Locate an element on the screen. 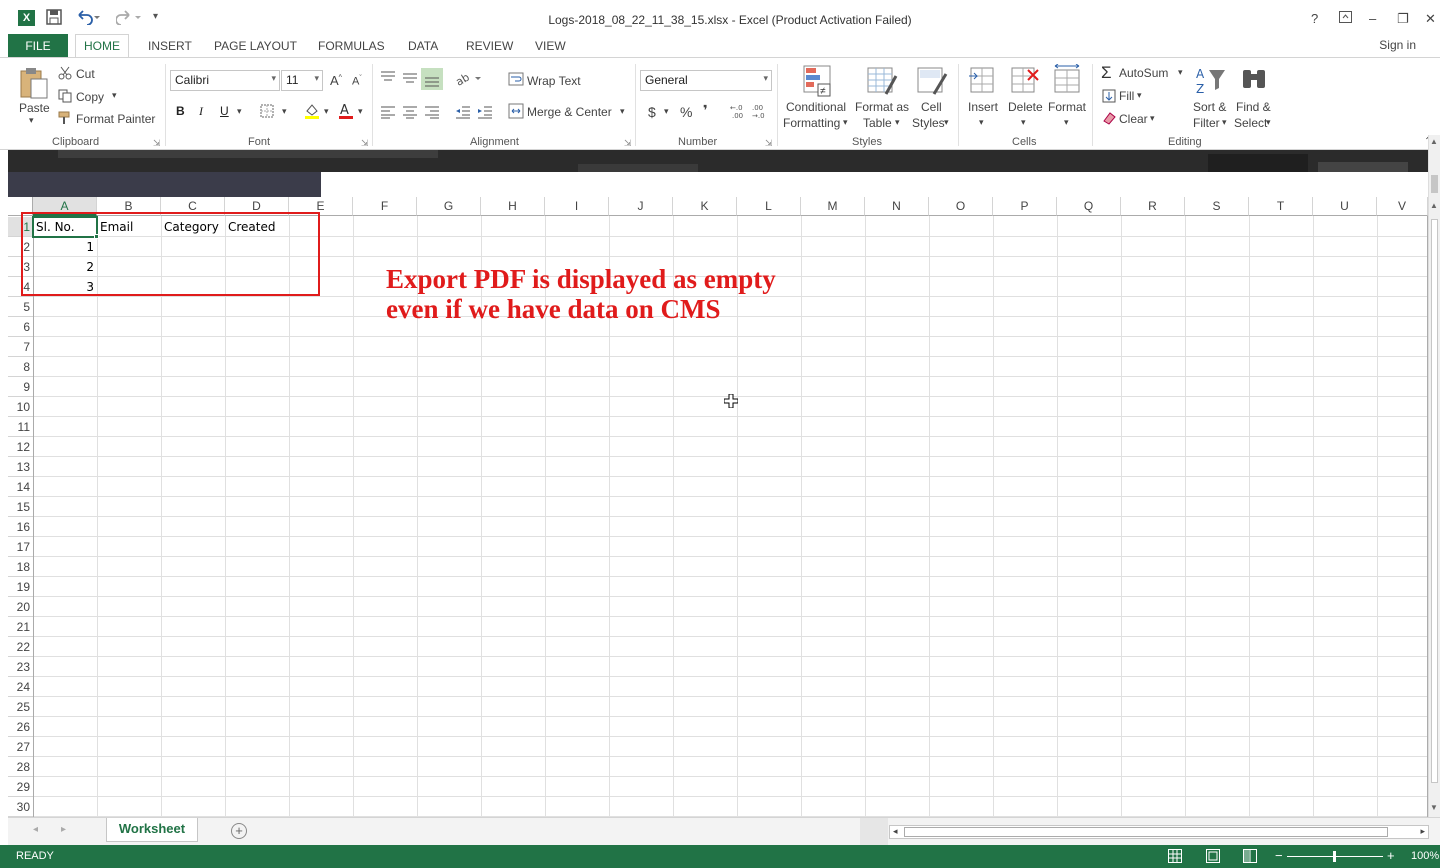 Image resolution: width=1440 pixels, height=868 pixels. currency-dropdown-icon: ▾ is located at coordinates (666, 111).